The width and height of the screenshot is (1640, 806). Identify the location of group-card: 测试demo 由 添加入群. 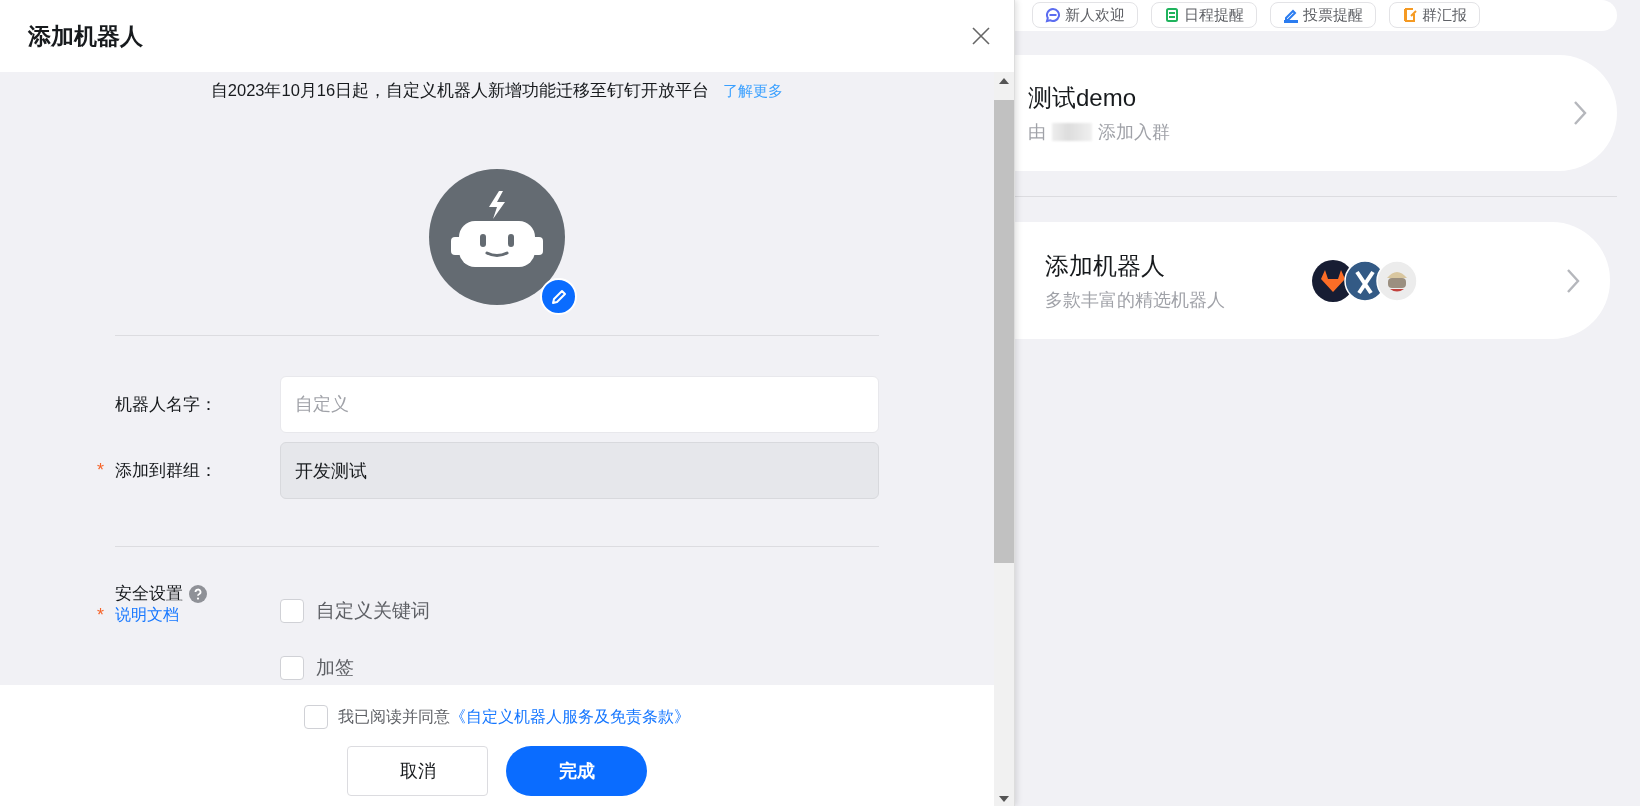
(1316, 113).